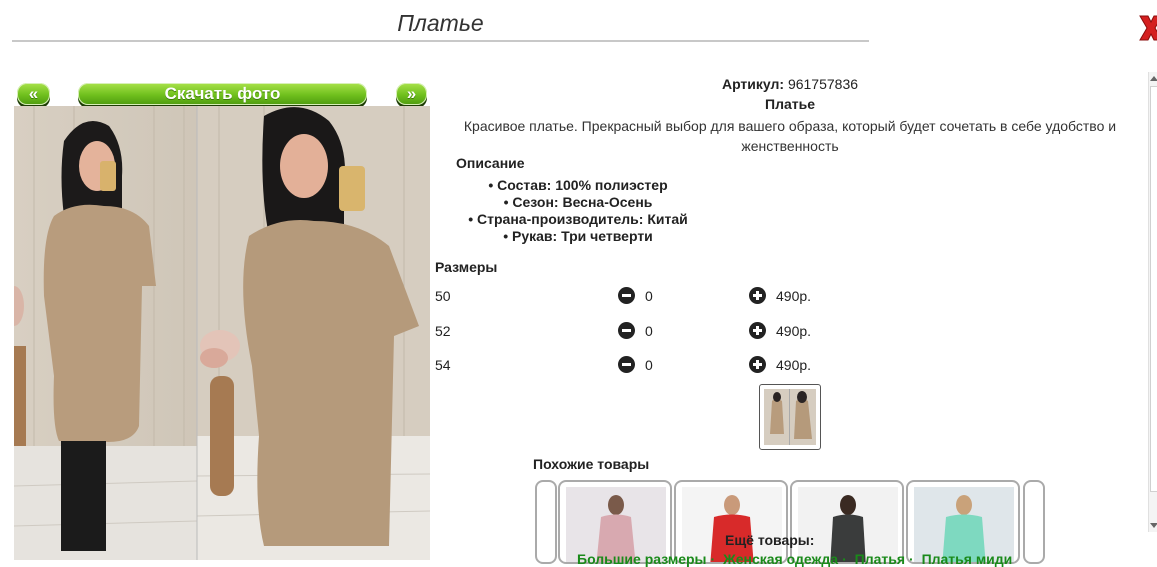 The image size is (1157, 567). What do you see at coordinates (578, 202) in the screenshot?
I see `spec-item: • Сезон: Весна-Осень` at bounding box center [578, 202].